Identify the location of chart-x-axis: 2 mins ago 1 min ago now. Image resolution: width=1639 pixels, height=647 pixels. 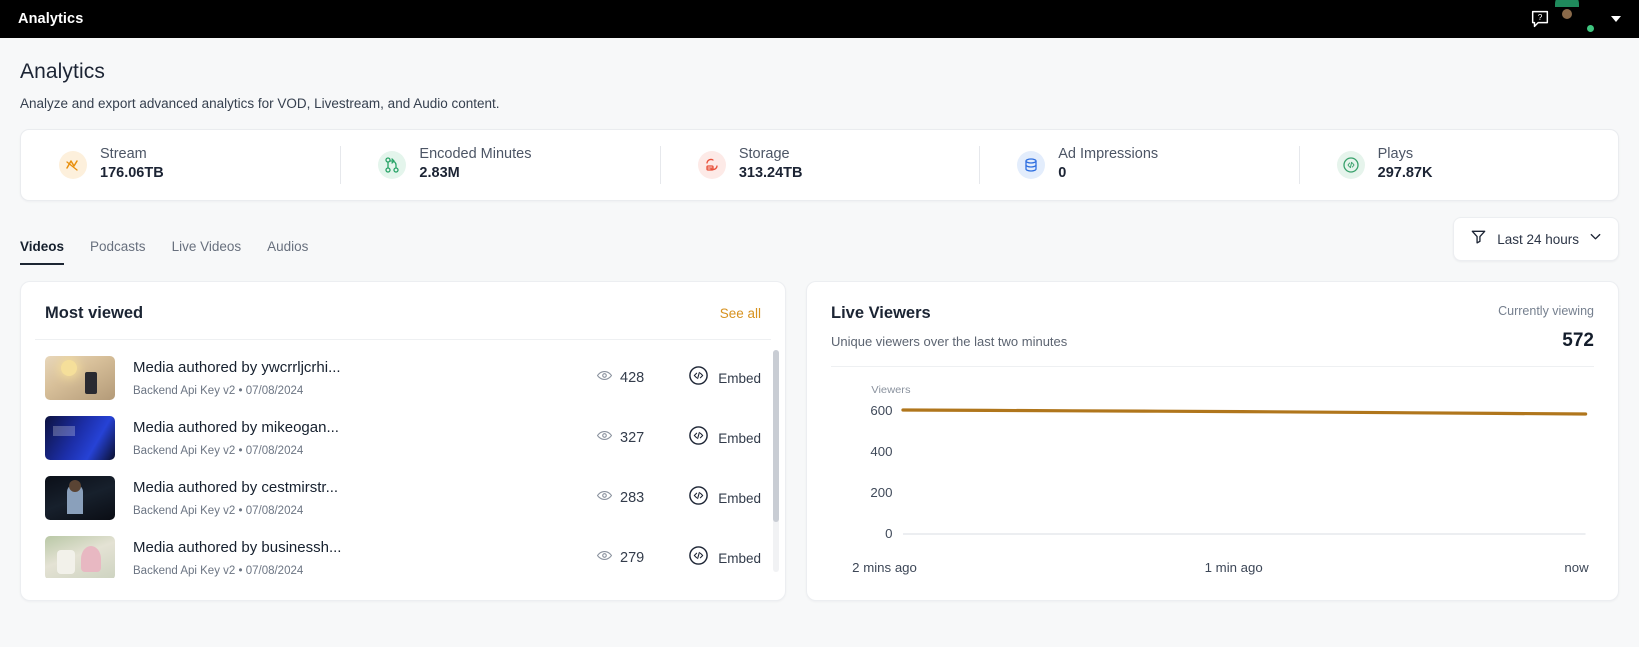
(1220, 567).